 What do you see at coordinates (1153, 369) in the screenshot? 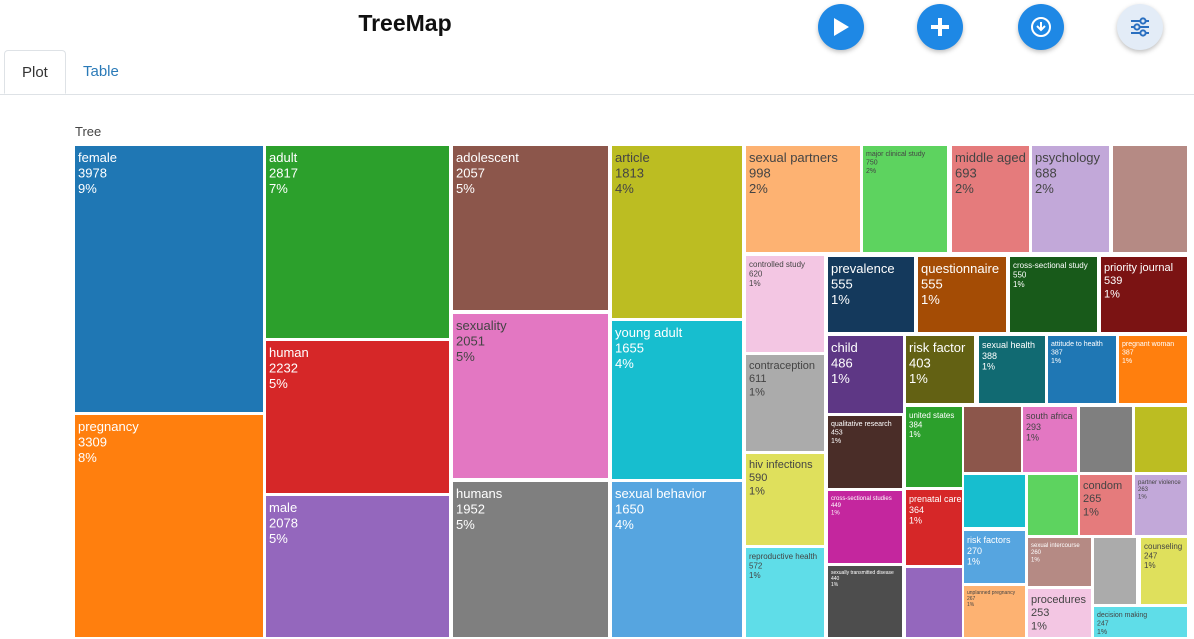
I see `treemap-tile-pregnant-woman: pregnant woman387 1%` at bounding box center [1153, 369].